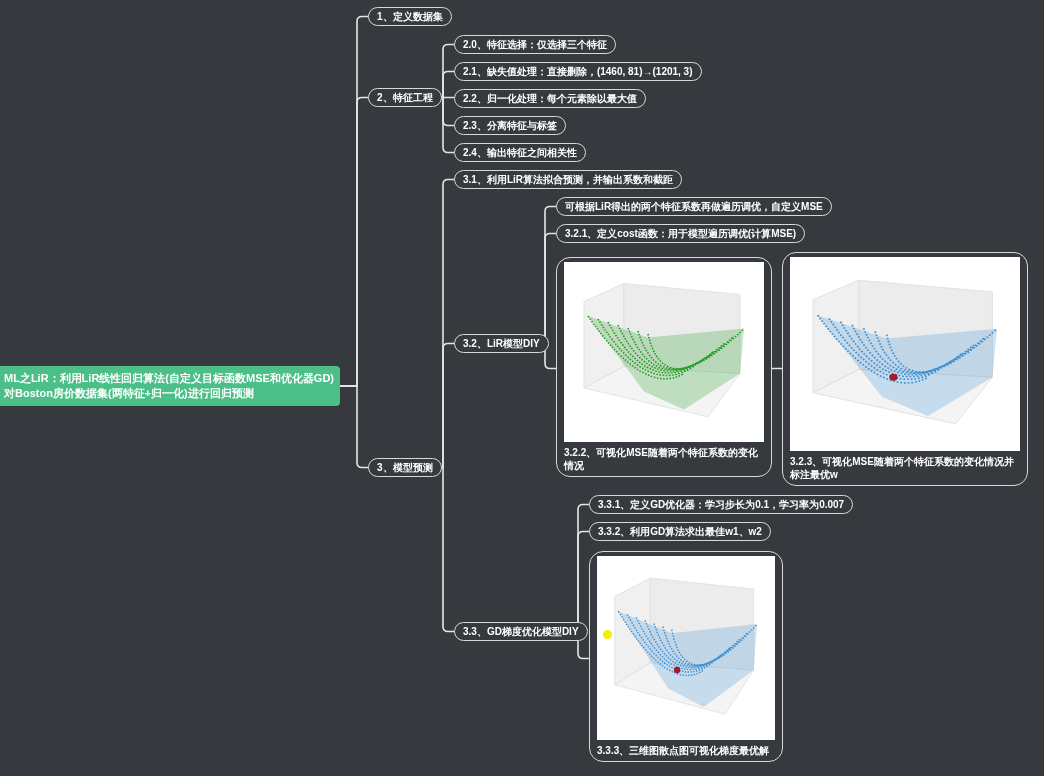 Image resolution: width=1044 pixels, height=776 pixels. I want to click on topic-node: 3.3.2、利用GD算法求出最佳w1、w2, so click(680, 531).